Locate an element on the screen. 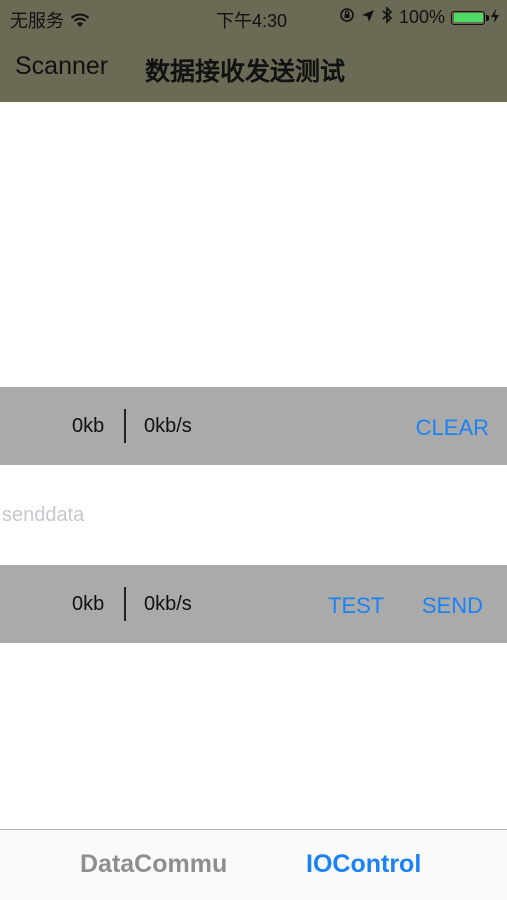 This screenshot has width=507, height=900. wifi-icon is located at coordinates (80, 20).